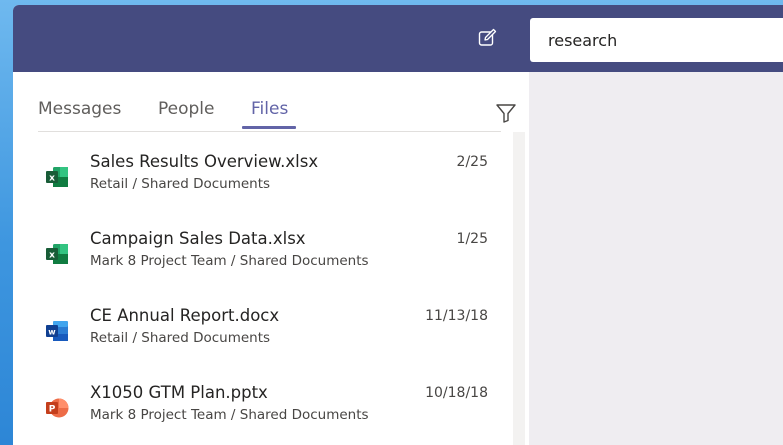  What do you see at coordinates (472, 239) in the screenshot?
I see `file-date: 1/25` at bounding box center [472, 239].